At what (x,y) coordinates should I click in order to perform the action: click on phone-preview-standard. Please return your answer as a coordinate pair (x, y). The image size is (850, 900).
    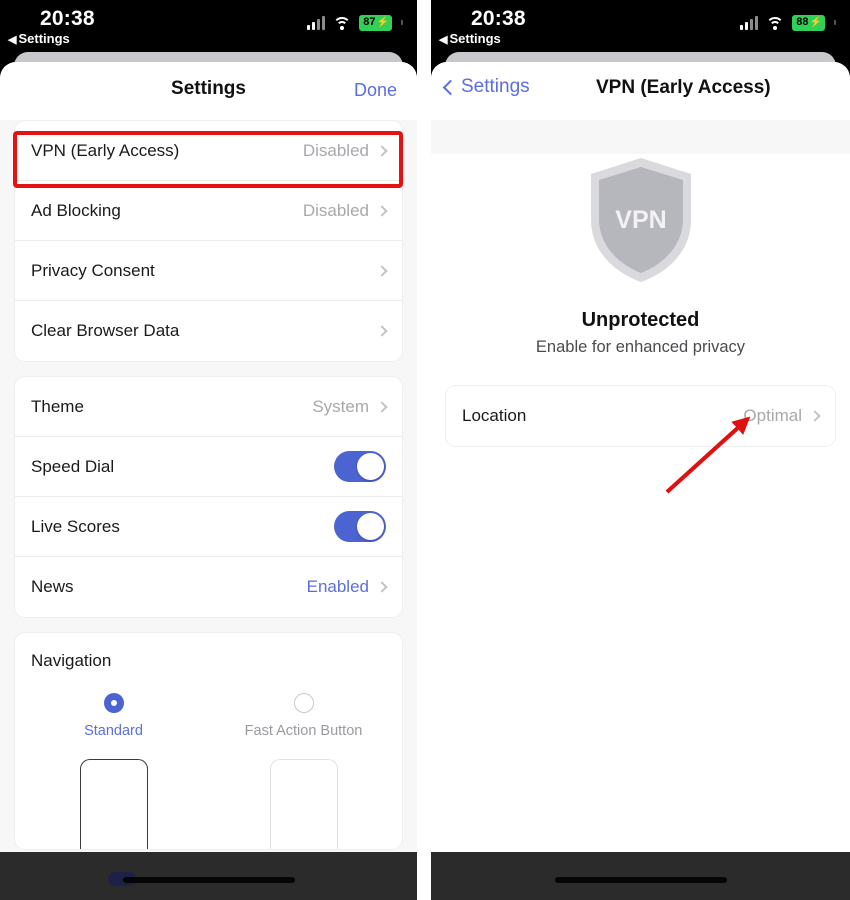
    Looking at the image, I should click on (113, 804).